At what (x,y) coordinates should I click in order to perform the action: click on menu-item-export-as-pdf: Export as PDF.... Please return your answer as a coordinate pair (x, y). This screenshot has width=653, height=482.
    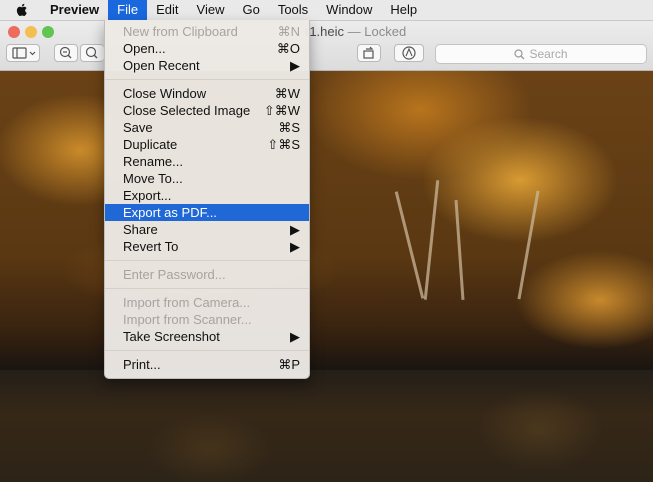
    Looking at the image, I should click on (207, 212).